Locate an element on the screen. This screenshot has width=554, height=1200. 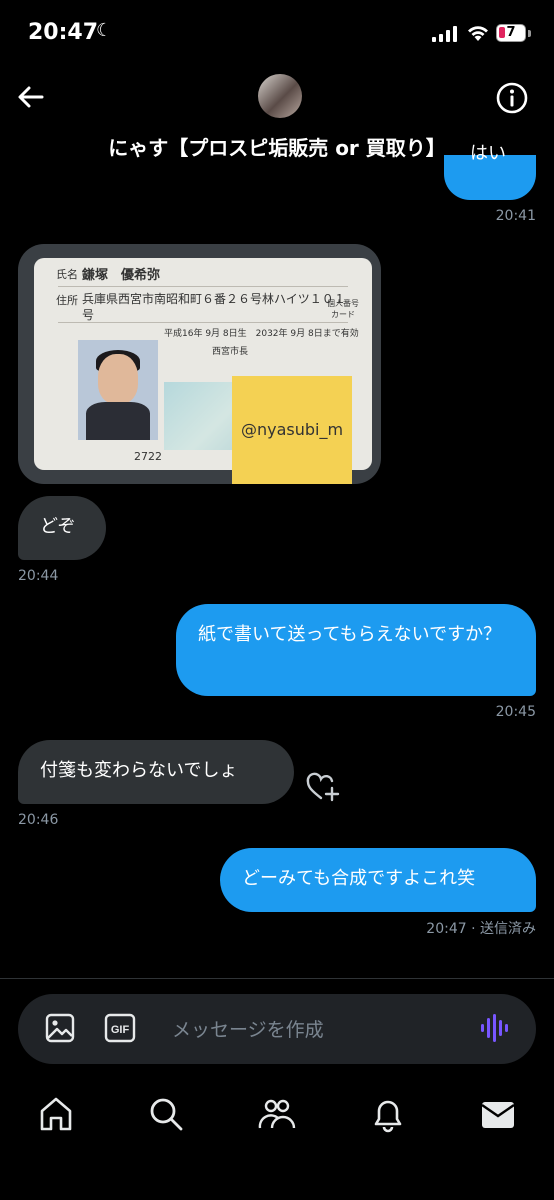
message-bubble-outgoing: 紙で書いて送ってもらえないですか？ is located at coordinates (356, 650).